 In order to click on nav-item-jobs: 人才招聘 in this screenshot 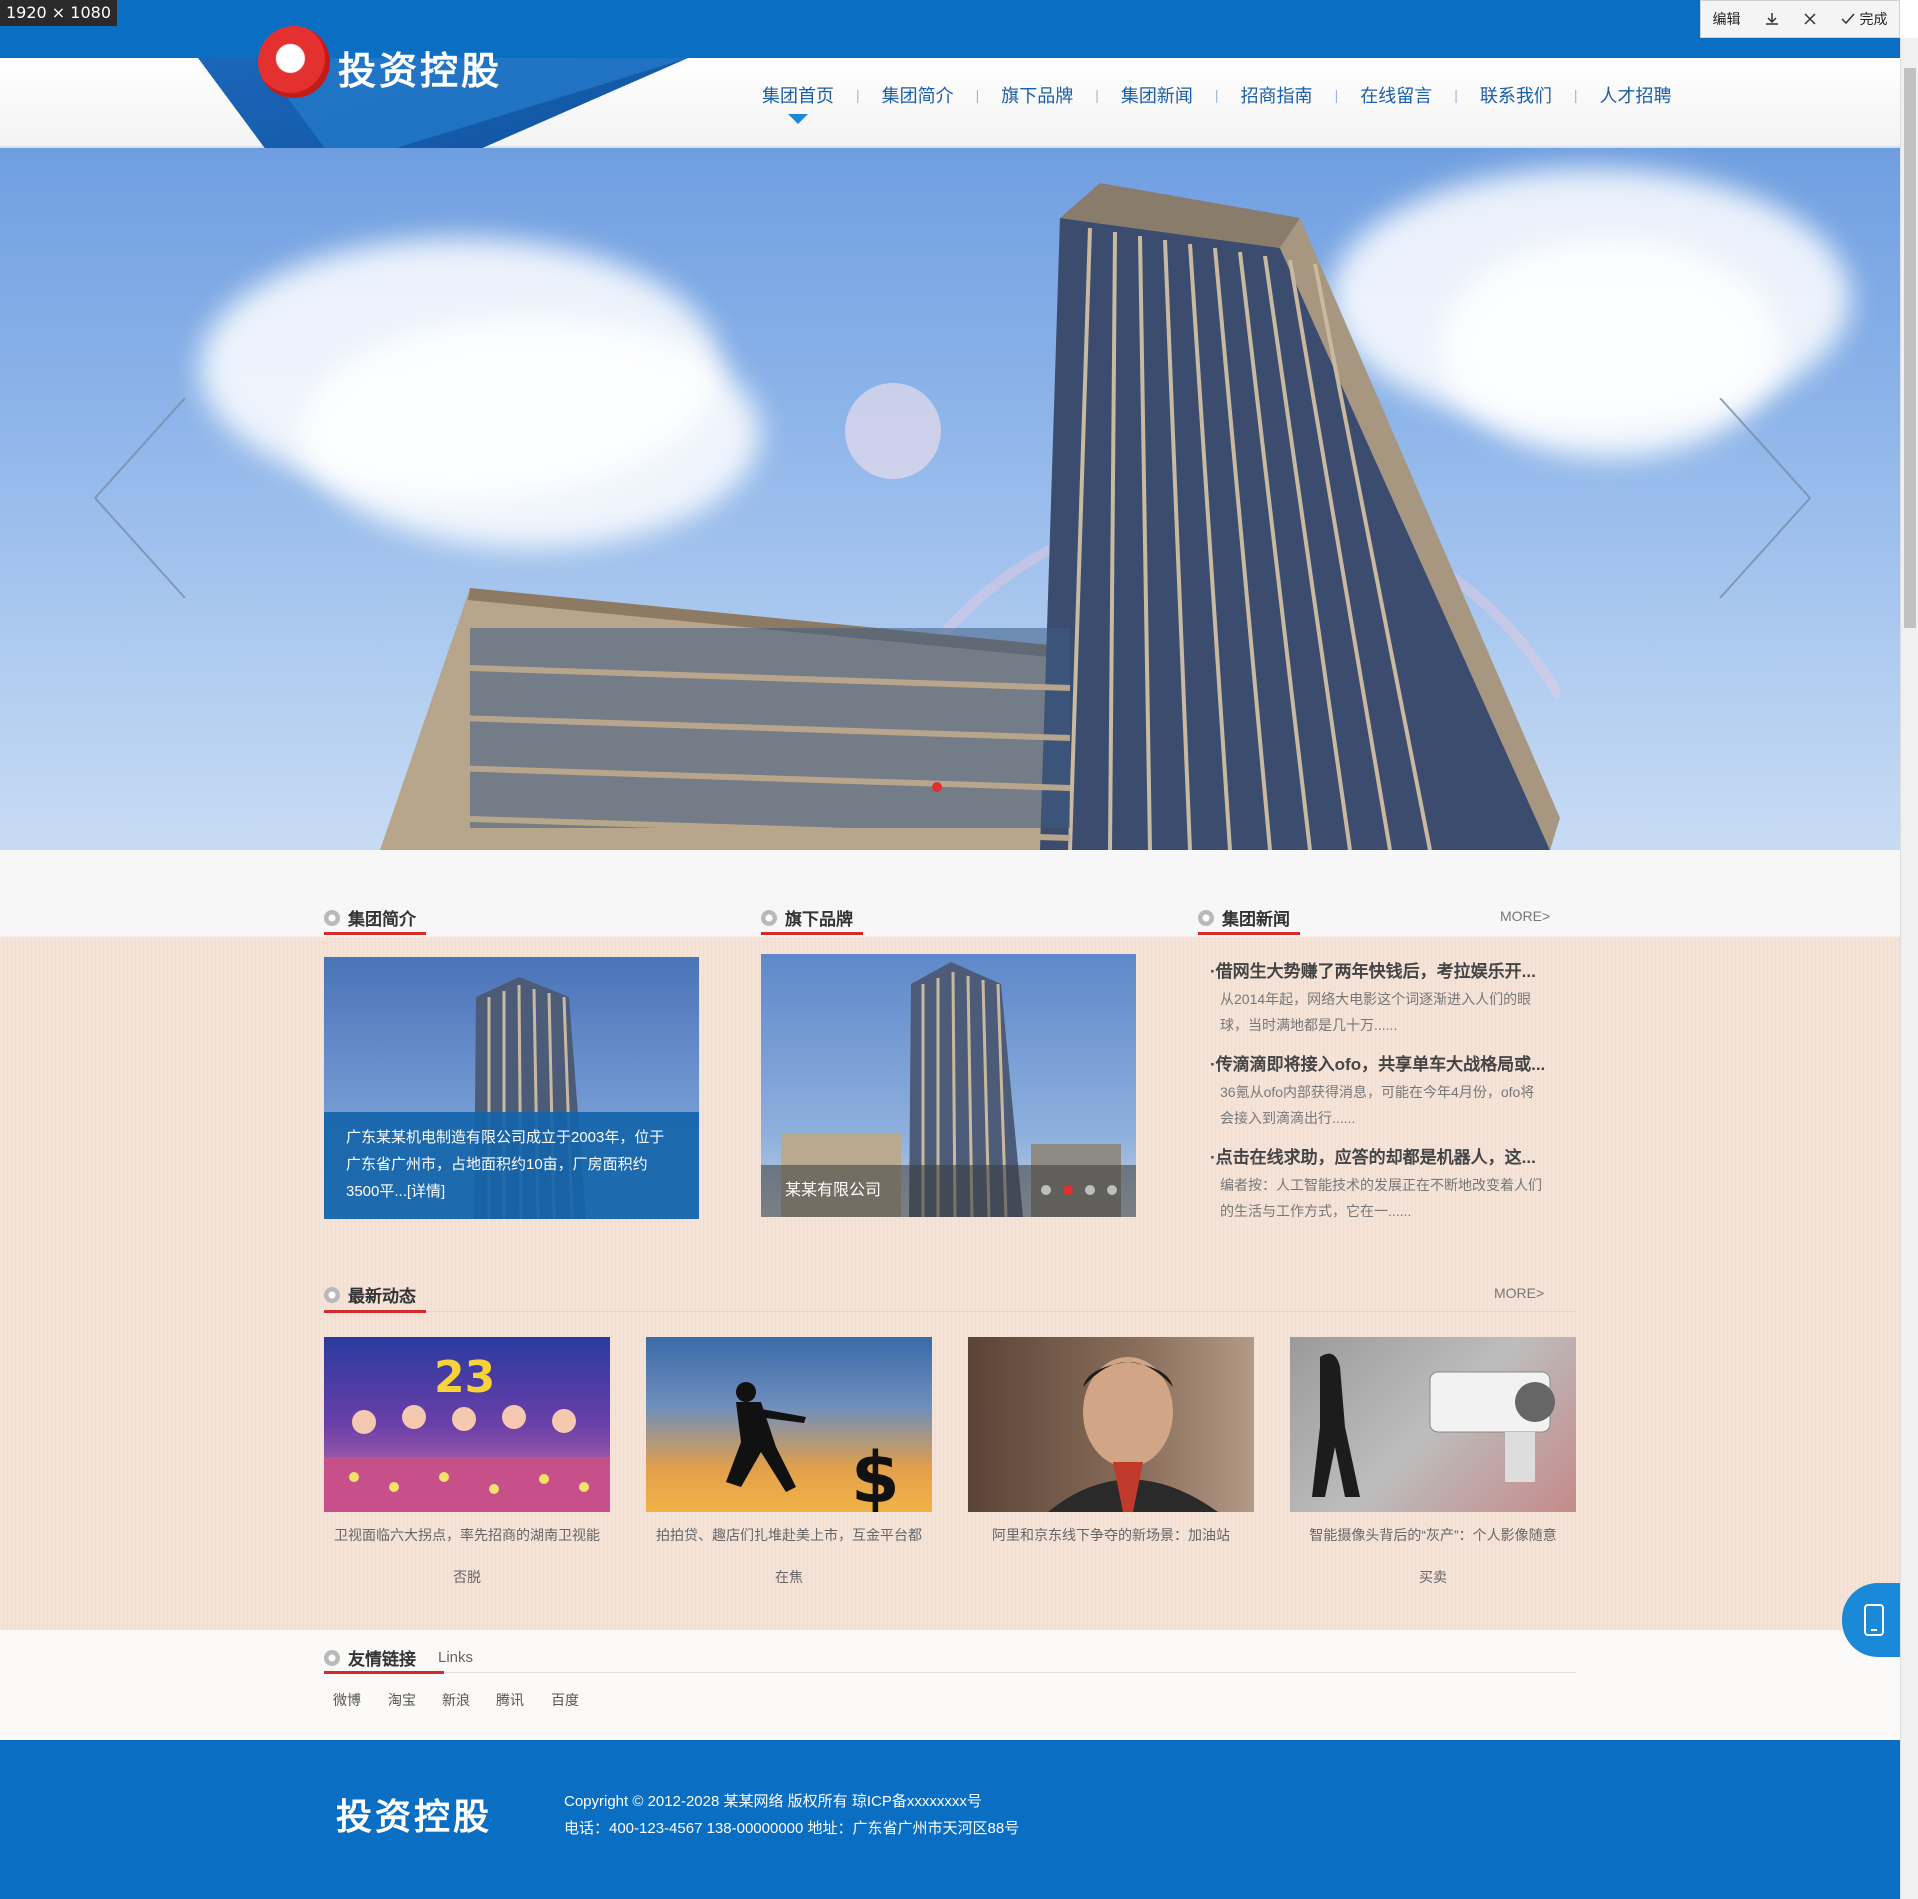, I will do `click(1635, 95)`.